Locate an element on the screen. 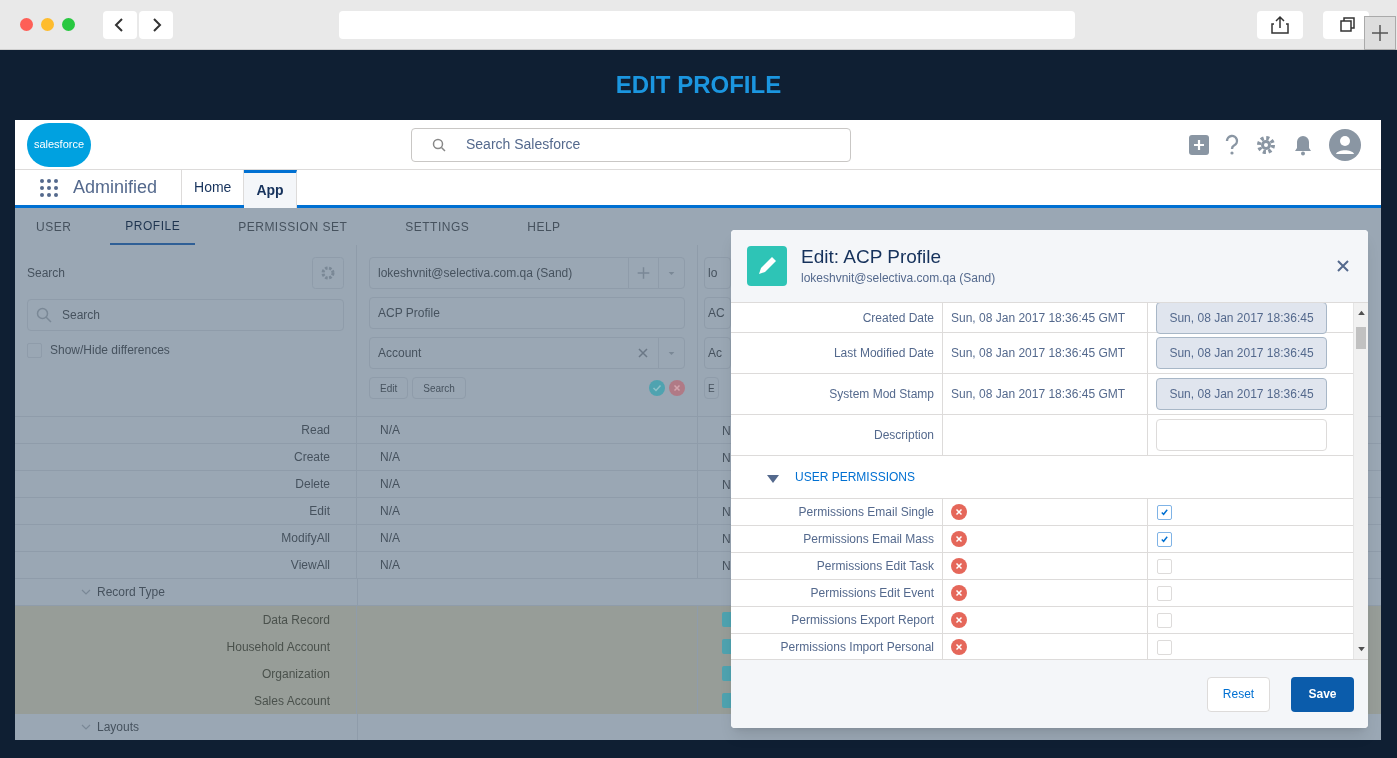 The width and height of the screenshot is (1397, 758). search-label: Search is located at coordinates (46, 273).